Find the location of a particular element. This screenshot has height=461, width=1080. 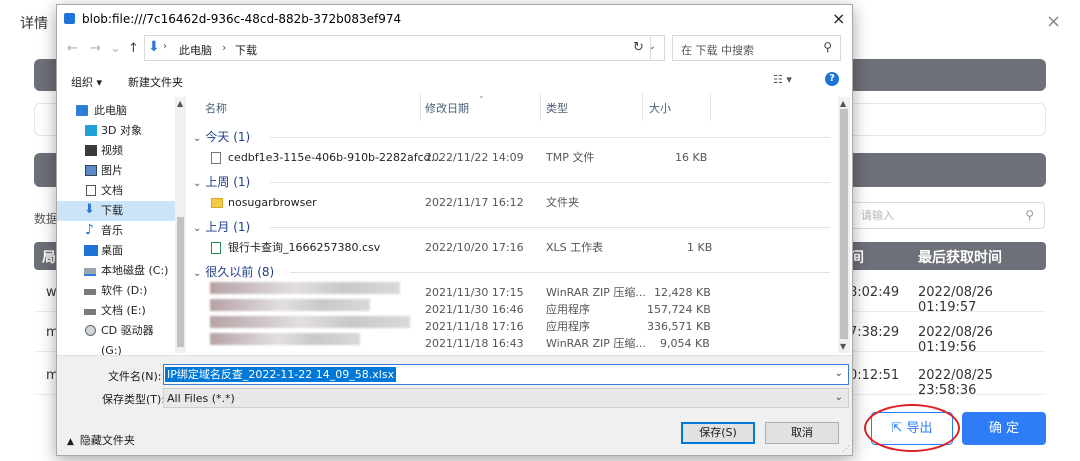

file-size: 1 KB is located at coordinates (700, 247).